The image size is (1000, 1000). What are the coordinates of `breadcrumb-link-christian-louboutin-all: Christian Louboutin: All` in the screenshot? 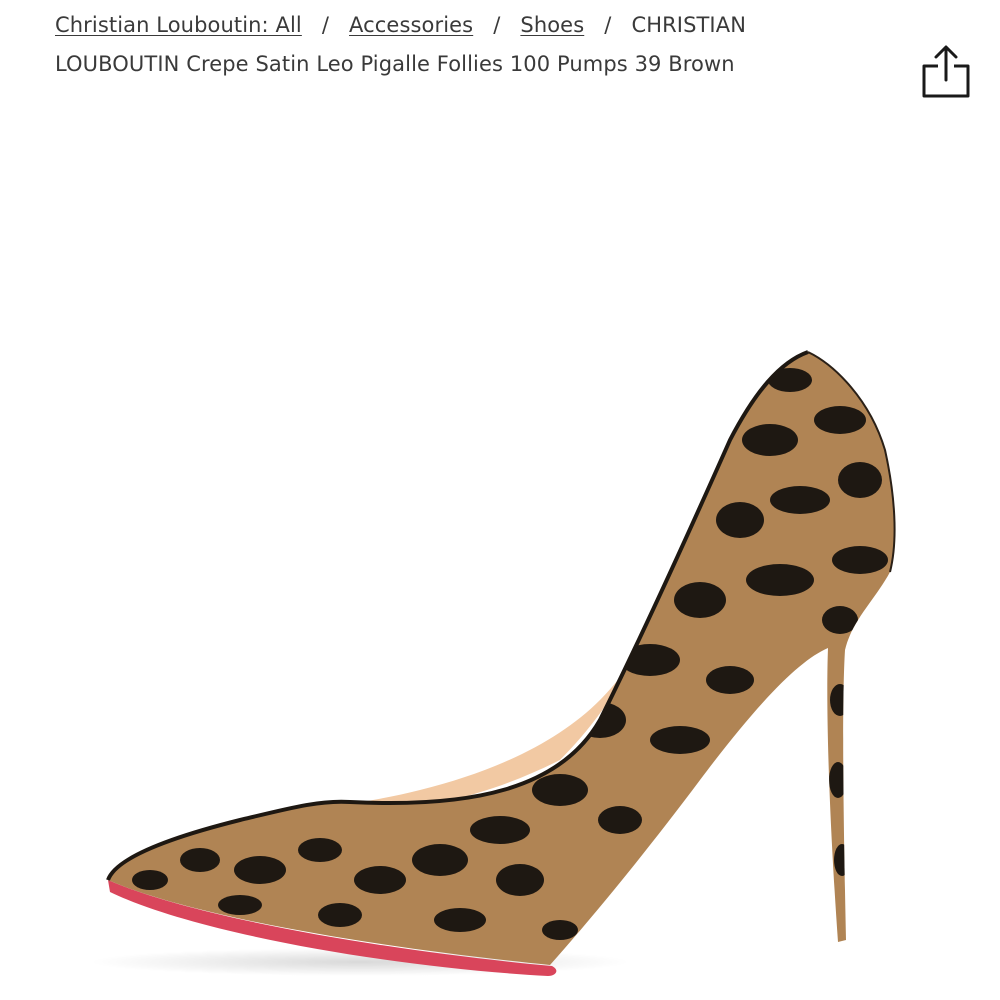 It's located at (178, 25).